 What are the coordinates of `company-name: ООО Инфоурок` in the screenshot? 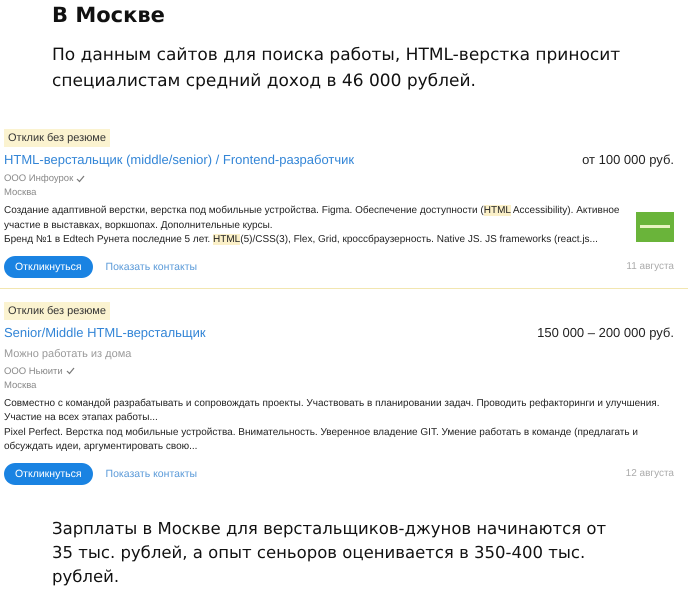 It's located at (39, 178).